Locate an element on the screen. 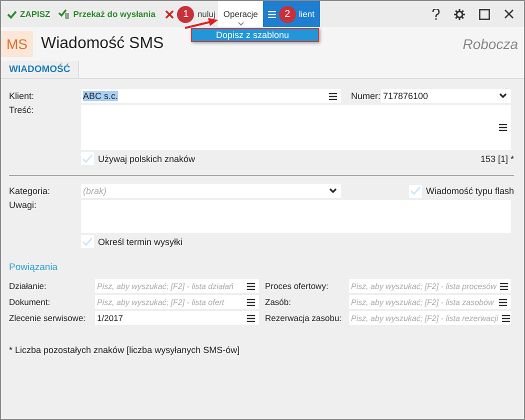 This screenshot has width=525, height=420. menu-item: Dopisz z szablonu is located at coordinates (253, 35).